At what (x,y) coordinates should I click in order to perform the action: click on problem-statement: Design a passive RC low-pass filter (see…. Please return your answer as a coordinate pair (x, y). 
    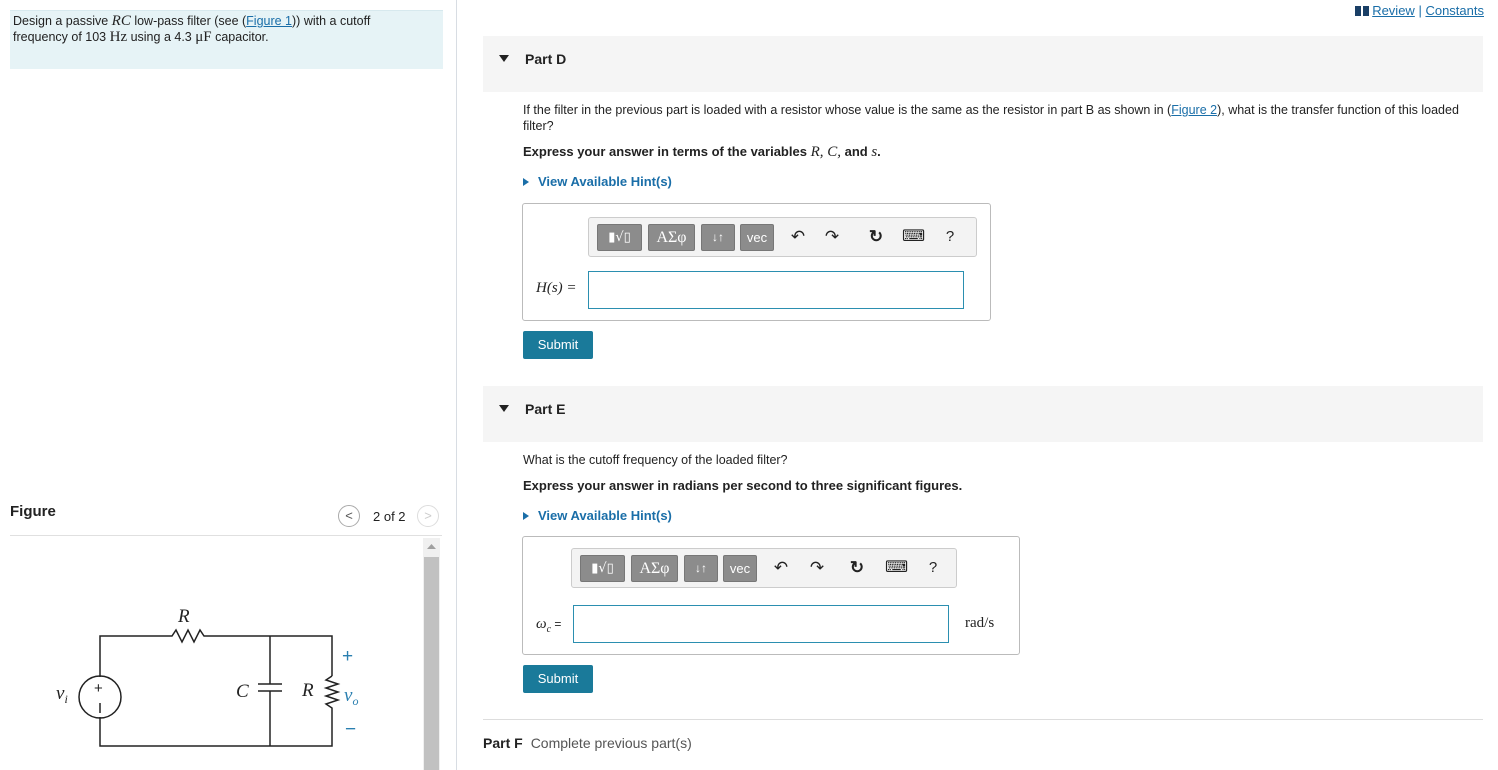
    Looking at the image, I should click on (213, 29).